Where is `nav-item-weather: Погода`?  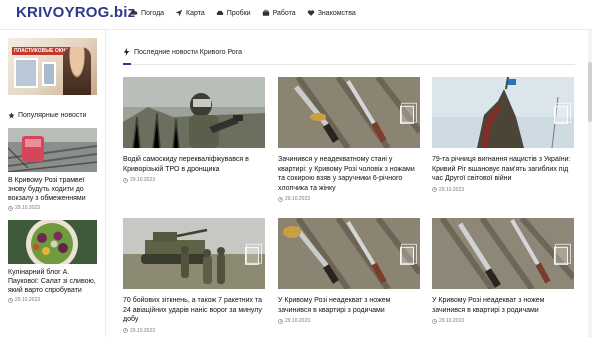
nav-item-weather: Погода is located at coordinates (147, 13).